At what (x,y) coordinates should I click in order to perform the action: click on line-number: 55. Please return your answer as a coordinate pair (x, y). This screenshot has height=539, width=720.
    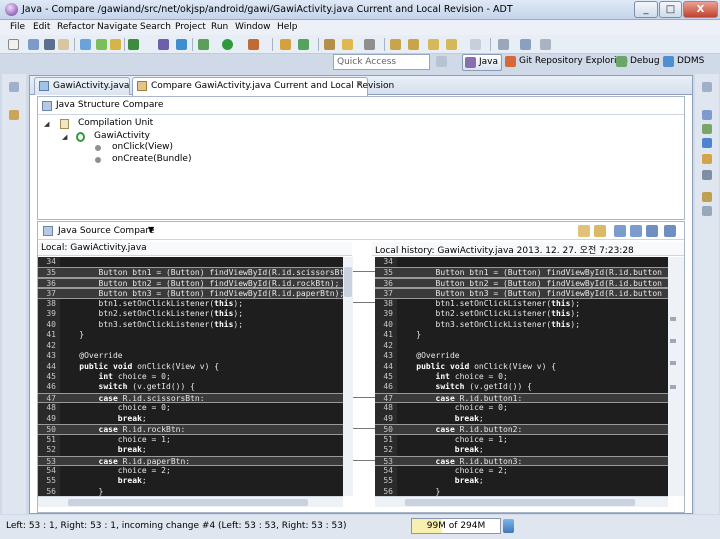
    Looking at the image, I should click on (51, 481).